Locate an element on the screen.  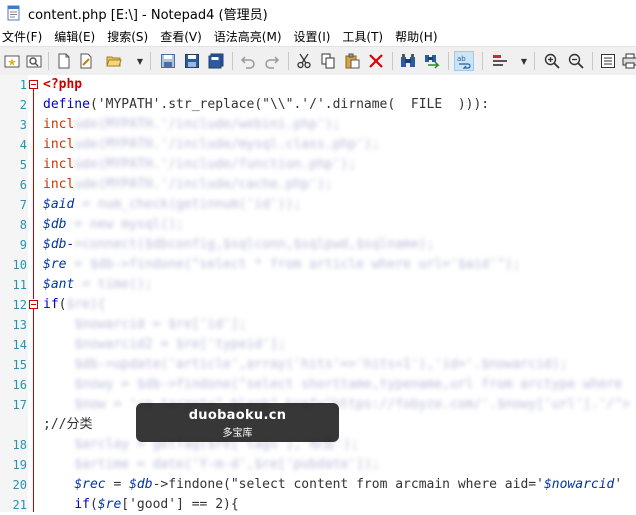
redo-icon is located at coordinates (272, 61).